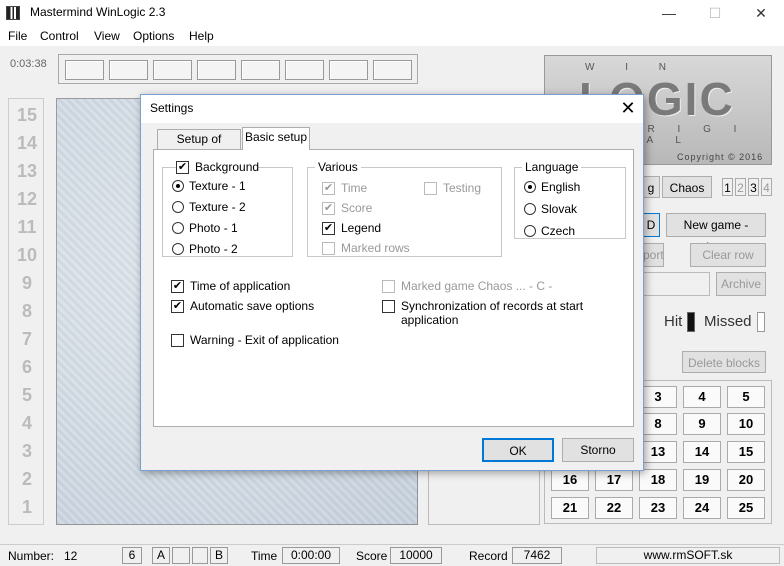 The width and height of the screenshot is (784, 566). What do you see at coordinates (651, 225) in the screenshot?
I see `new-game-partial-button: D` at bounding box center [651, 225].